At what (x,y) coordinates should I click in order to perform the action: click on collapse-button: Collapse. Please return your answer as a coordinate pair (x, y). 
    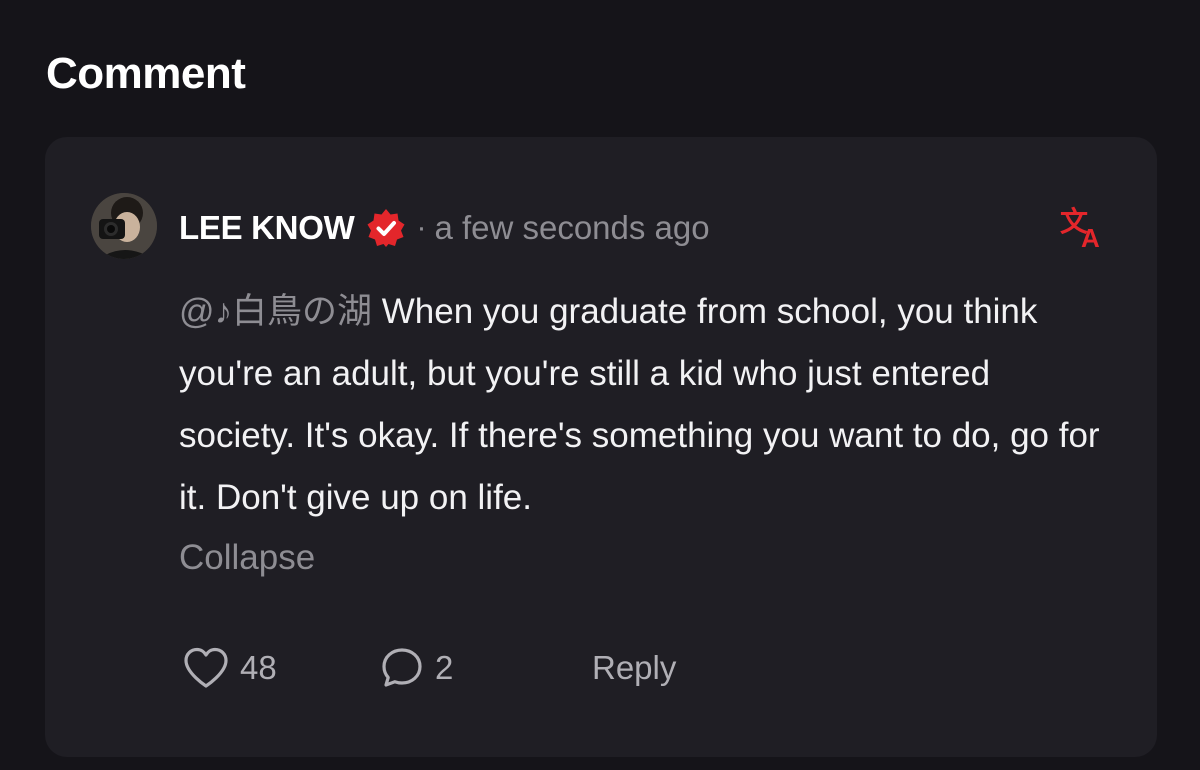
    Looking at the image, I should click on (247, 558).